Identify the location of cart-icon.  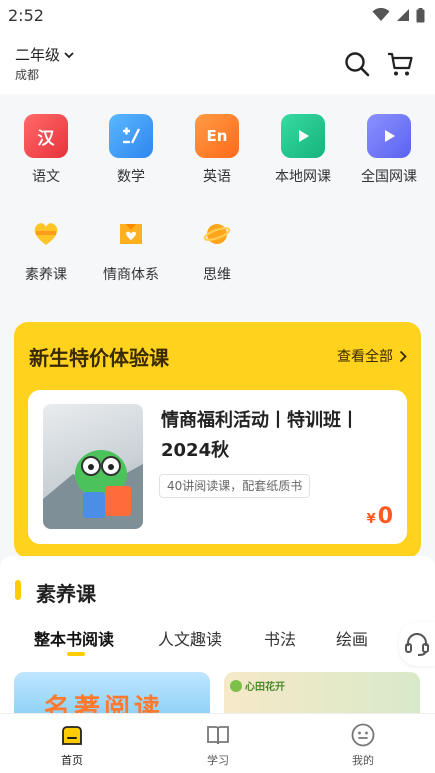
(400, 64).